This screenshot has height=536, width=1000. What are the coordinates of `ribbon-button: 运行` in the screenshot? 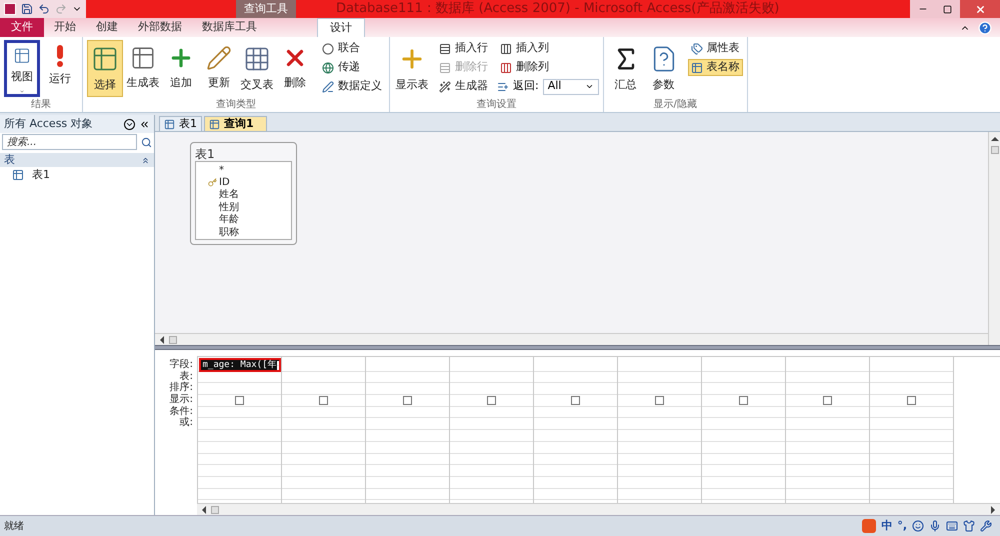 It's located at (60, 68).